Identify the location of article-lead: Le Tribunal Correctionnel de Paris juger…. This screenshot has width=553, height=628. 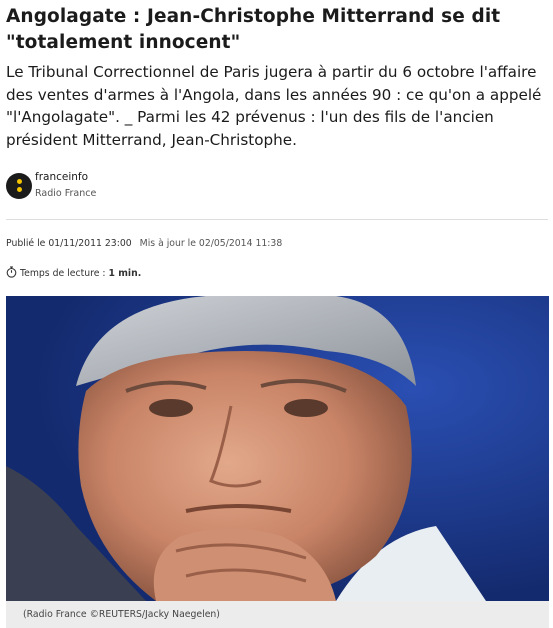
(274, 106).